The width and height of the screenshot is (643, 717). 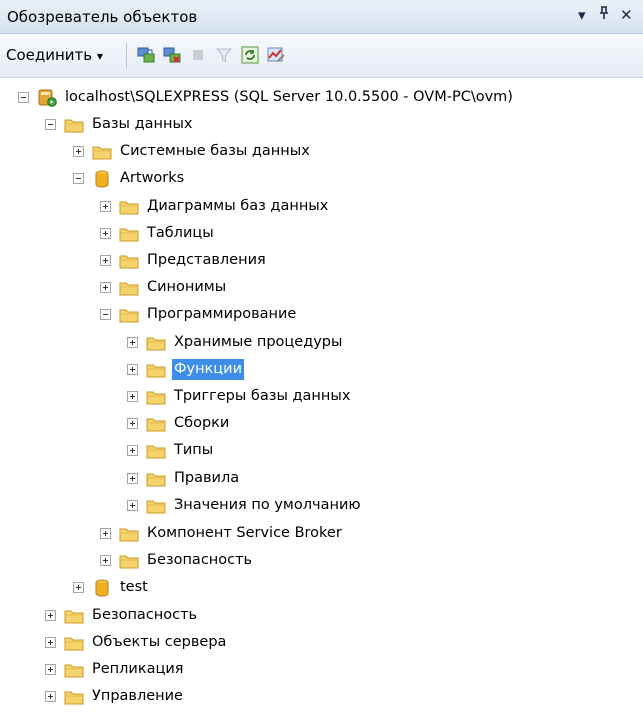 What do you see at coordinates (582, 15) in the screenshot?
I see `dropdown-arrow-icon: ▾` at bounding box center [582, 15].